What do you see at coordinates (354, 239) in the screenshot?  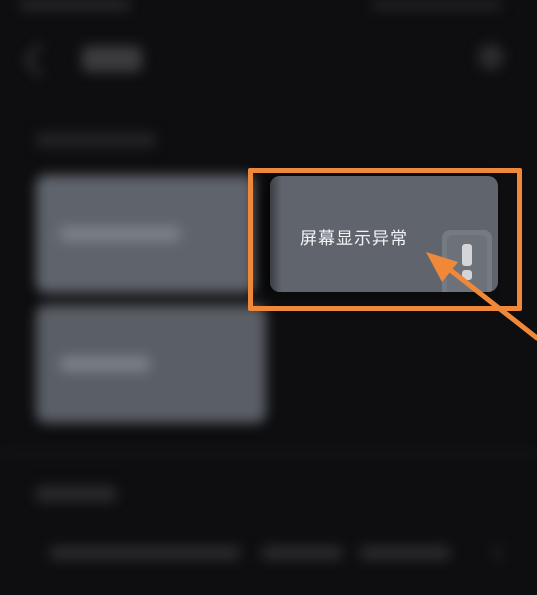 I see `card-label: 屏幕显示异常` at bounding box center [354, 239].